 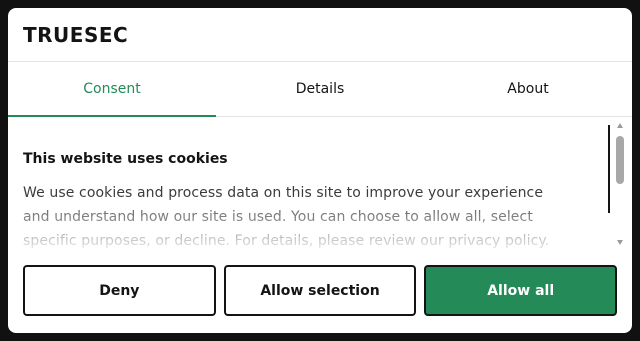 I want to click on truesec-logo: TRUESEC, so click(x=76, y=34).